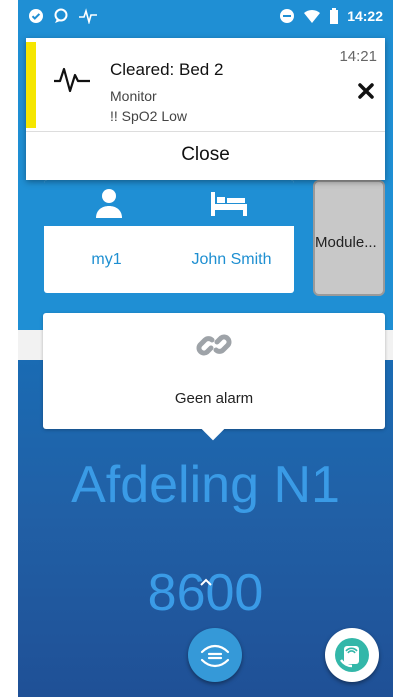 This screenshot has height=697, width=410. What do you see at coordinates (358, 56) in the screenshot?
I see `notification-time: 14:21` at bounding box center [358, 56].